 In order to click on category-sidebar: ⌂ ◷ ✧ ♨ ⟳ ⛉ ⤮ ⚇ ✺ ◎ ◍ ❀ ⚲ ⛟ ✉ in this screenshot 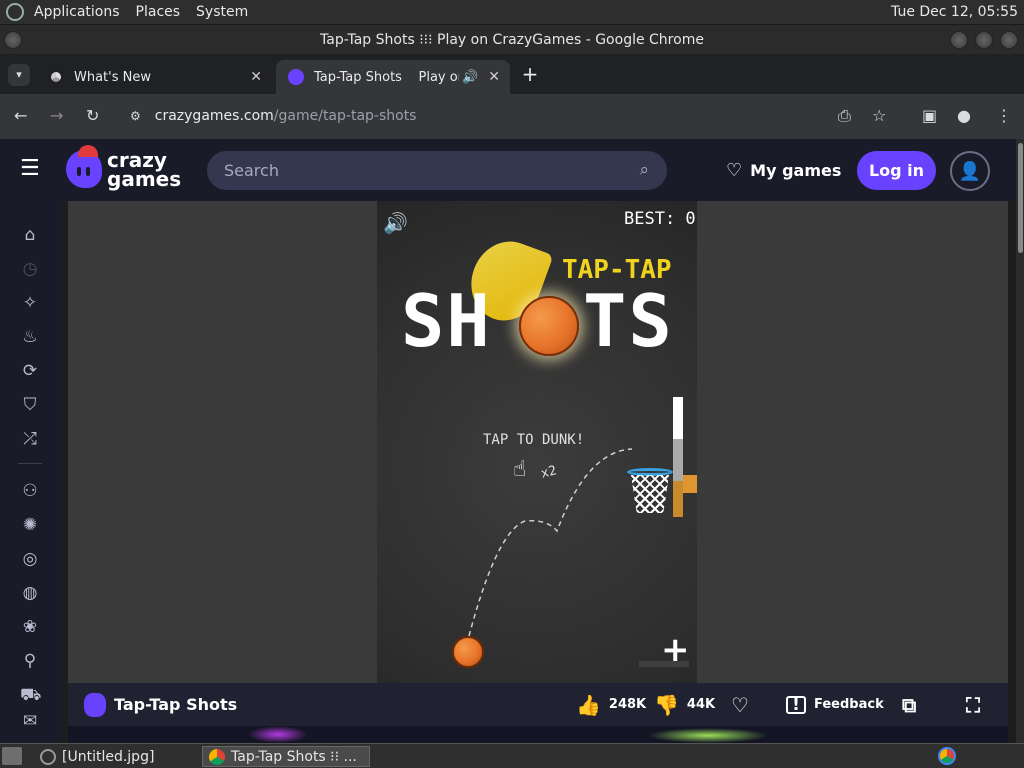, I will do `click(31, 472)`.